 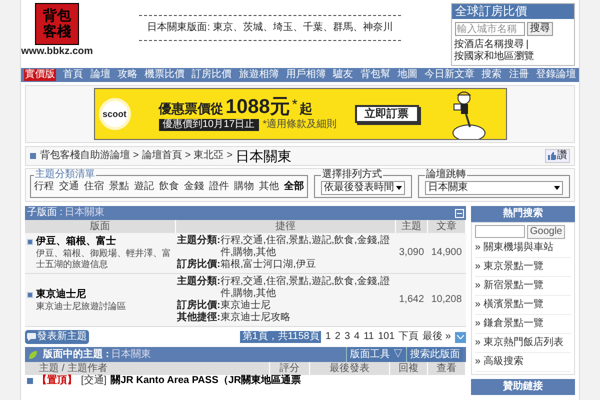 I want to click on ad-banner: scoot 優惠票價從 1088元*起 優惠價到10月17日止 *適用條款及細則 立即訂票, so click(x=300, y=114).